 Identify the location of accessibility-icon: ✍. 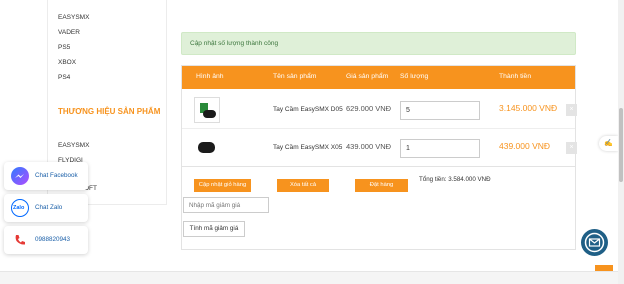
(608, 143).